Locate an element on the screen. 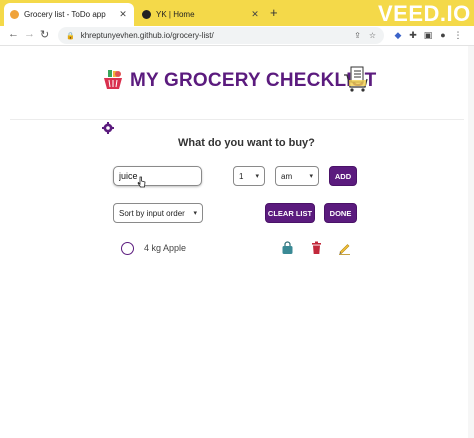 The height and width of the screenshot is (438, 474). sort-select: Sort by input order ▾ is located at coordinates (158, 213).